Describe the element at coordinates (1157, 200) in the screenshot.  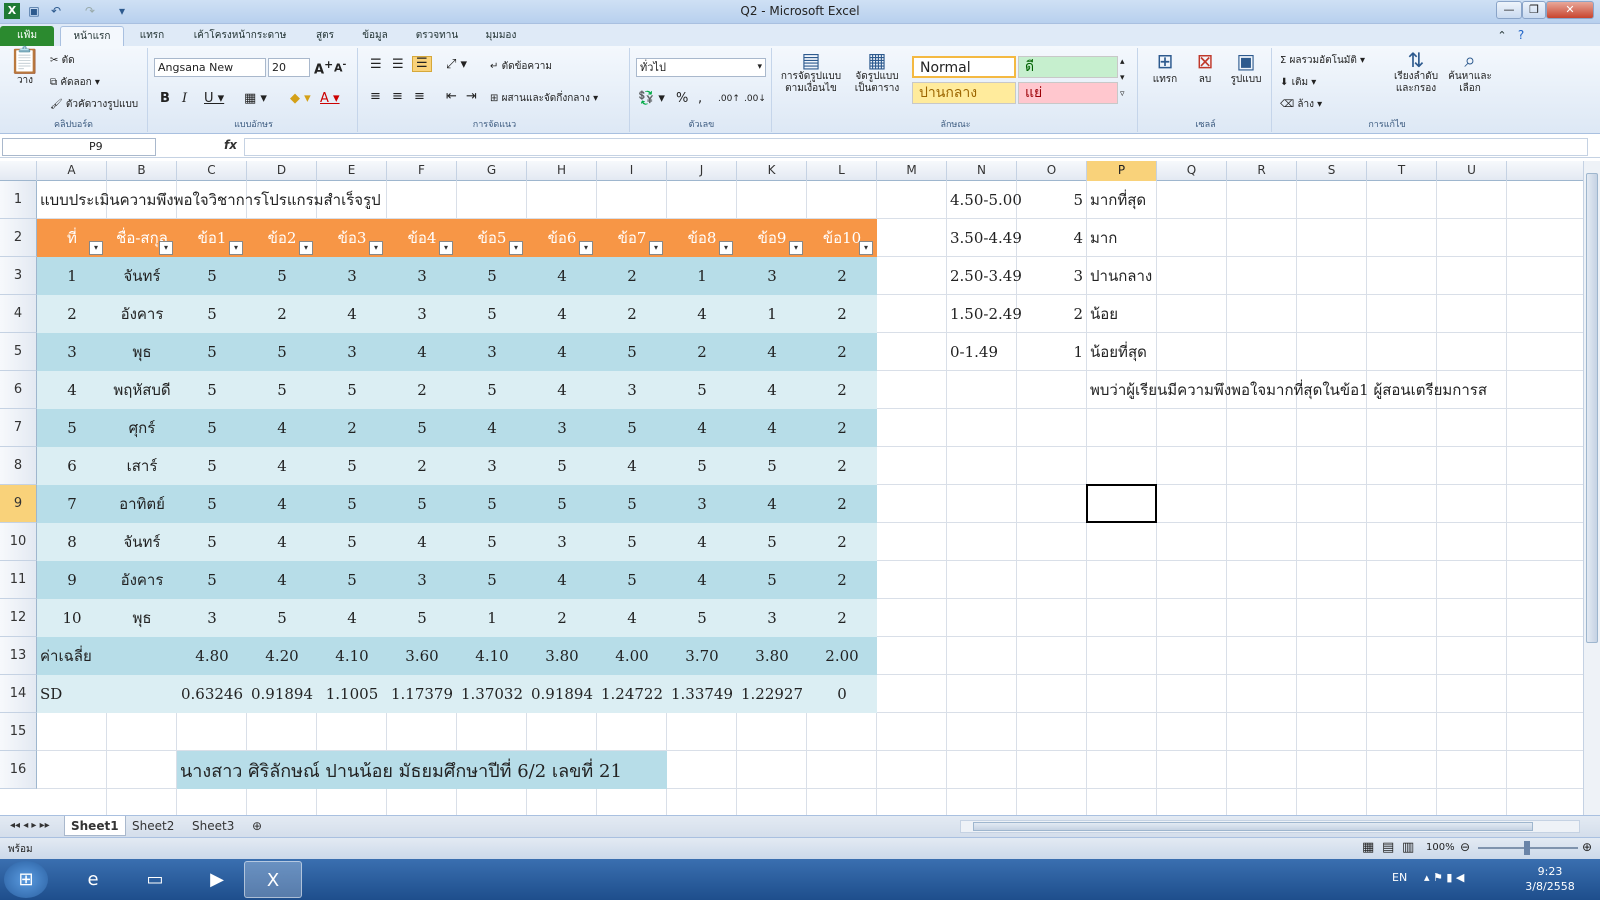
I see `scale-meaning-cell: มากที่สุด` at that location.